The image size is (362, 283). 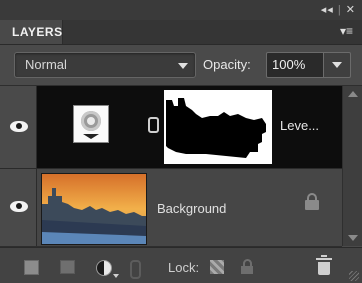 I want to click on layer-name: Background, so click(x=191, y=208).